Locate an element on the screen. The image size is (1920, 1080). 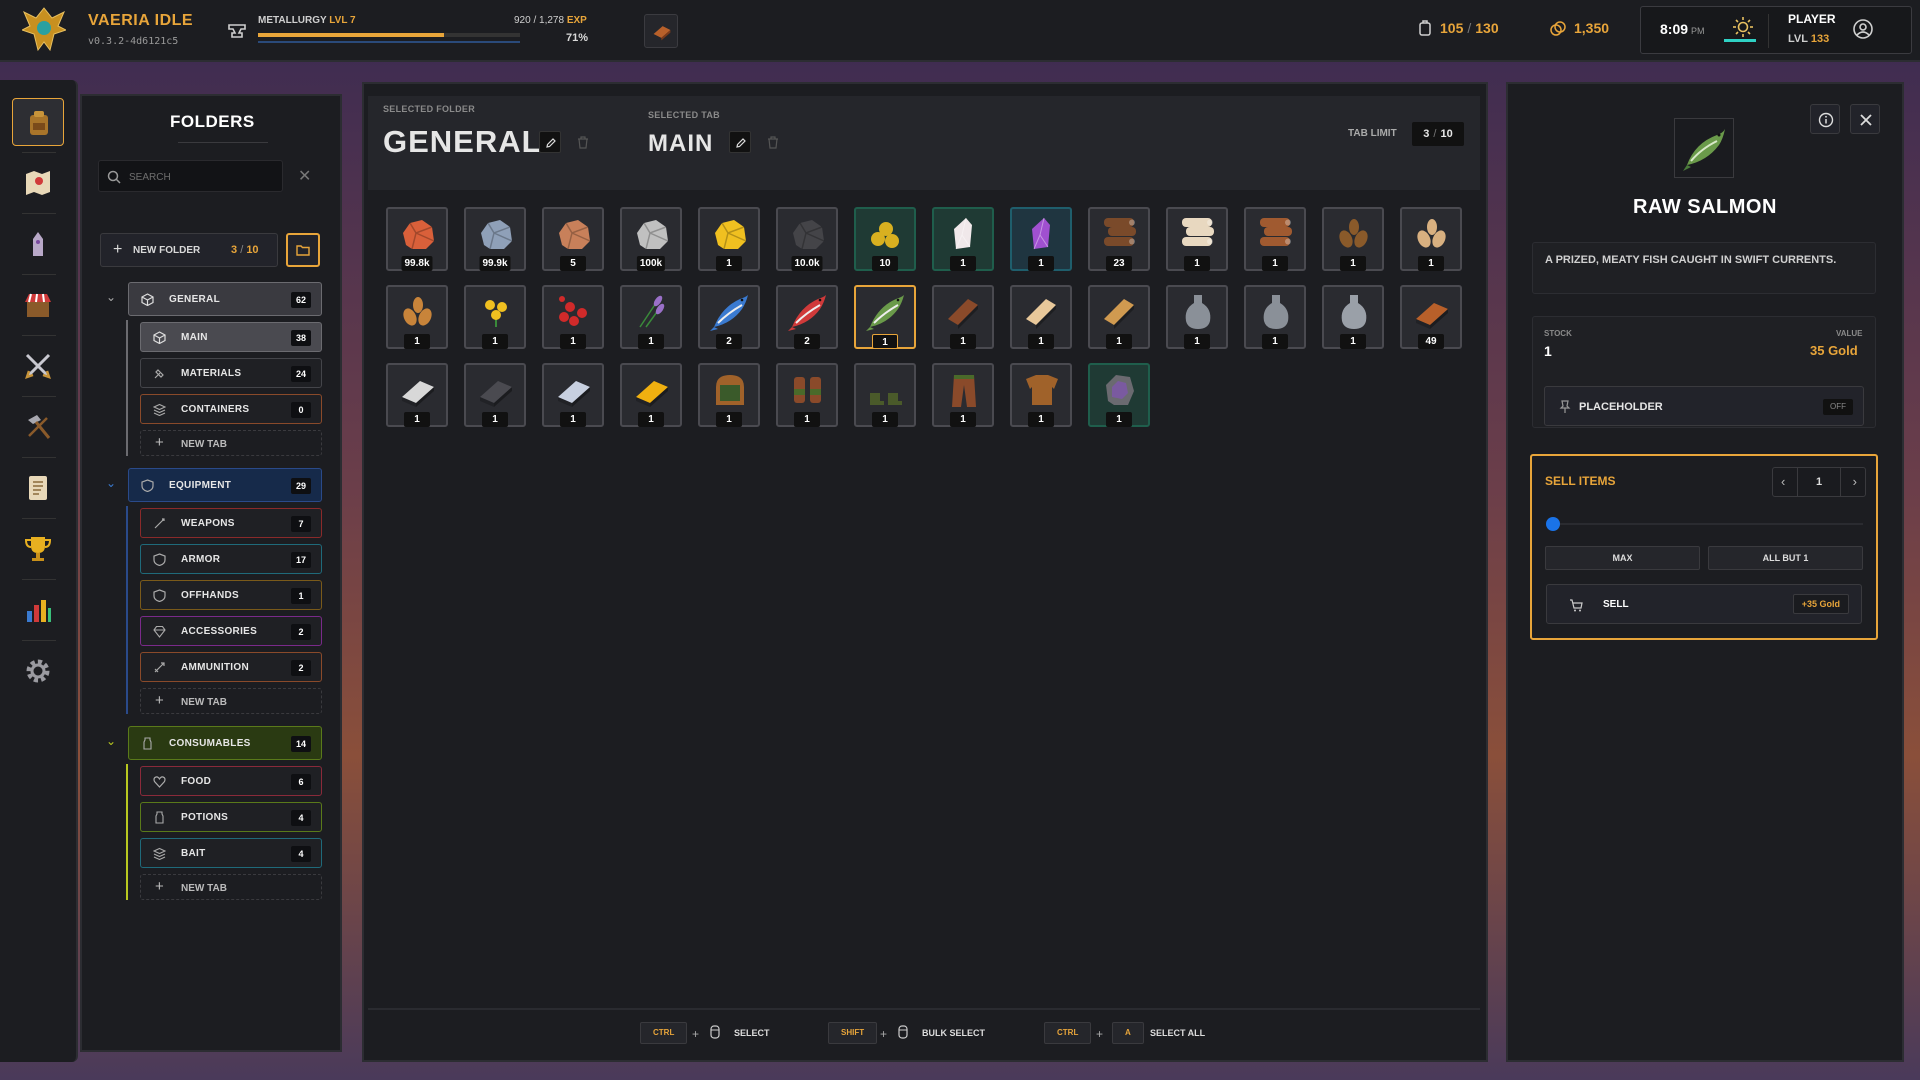
quick-slot is located at coordinates (661, 31).